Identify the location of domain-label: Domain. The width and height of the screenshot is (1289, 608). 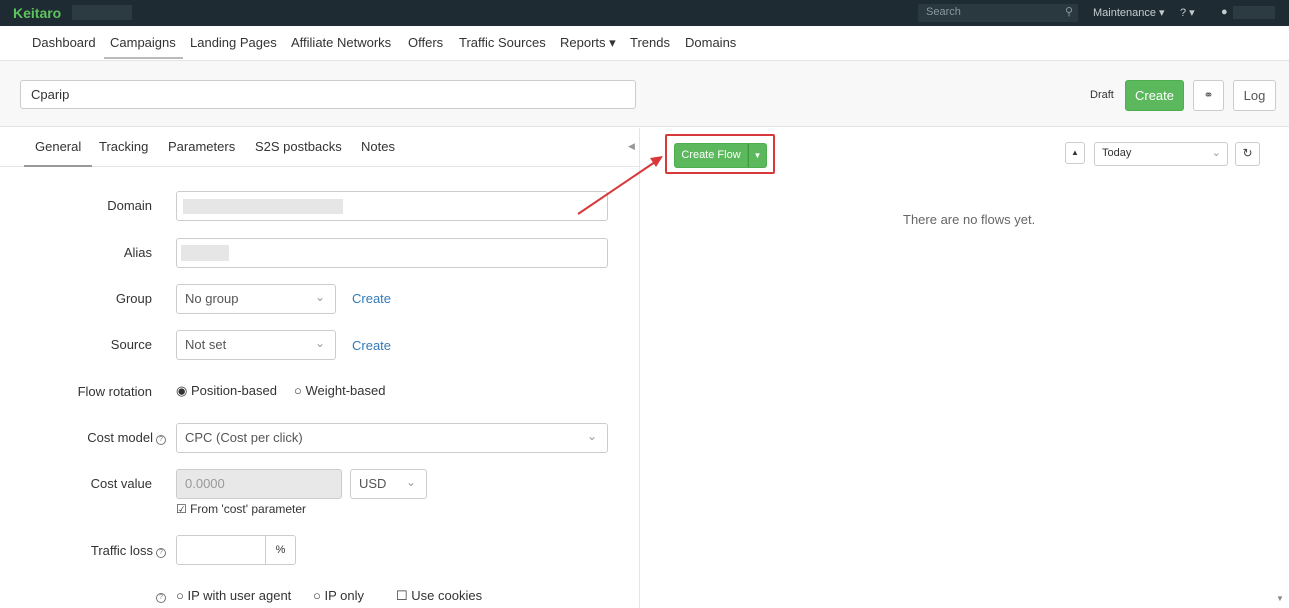
(129, 205).